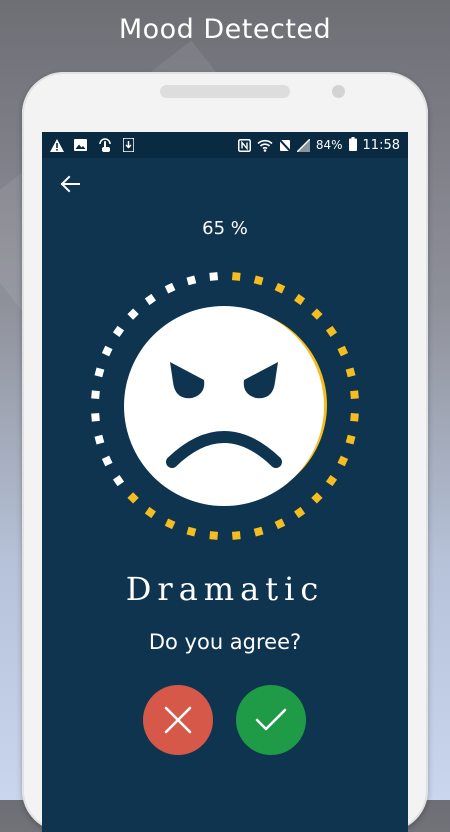  I want to click on close-icon, so click(178, 720).